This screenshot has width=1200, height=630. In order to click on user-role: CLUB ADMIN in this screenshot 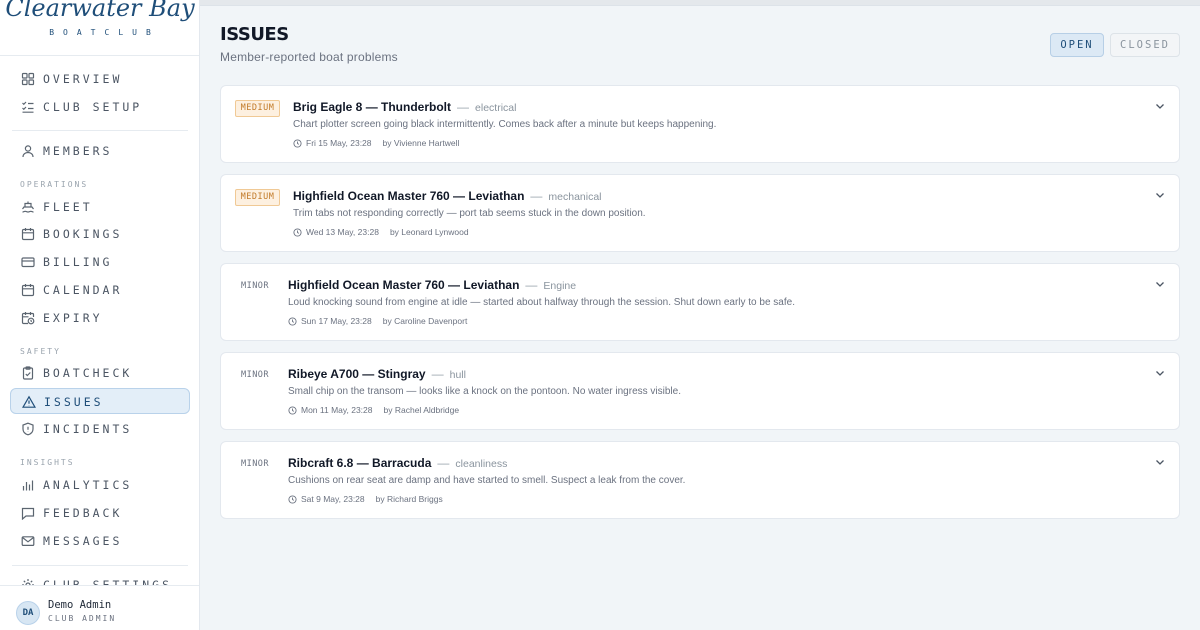, I will do `click(82, 618)`.